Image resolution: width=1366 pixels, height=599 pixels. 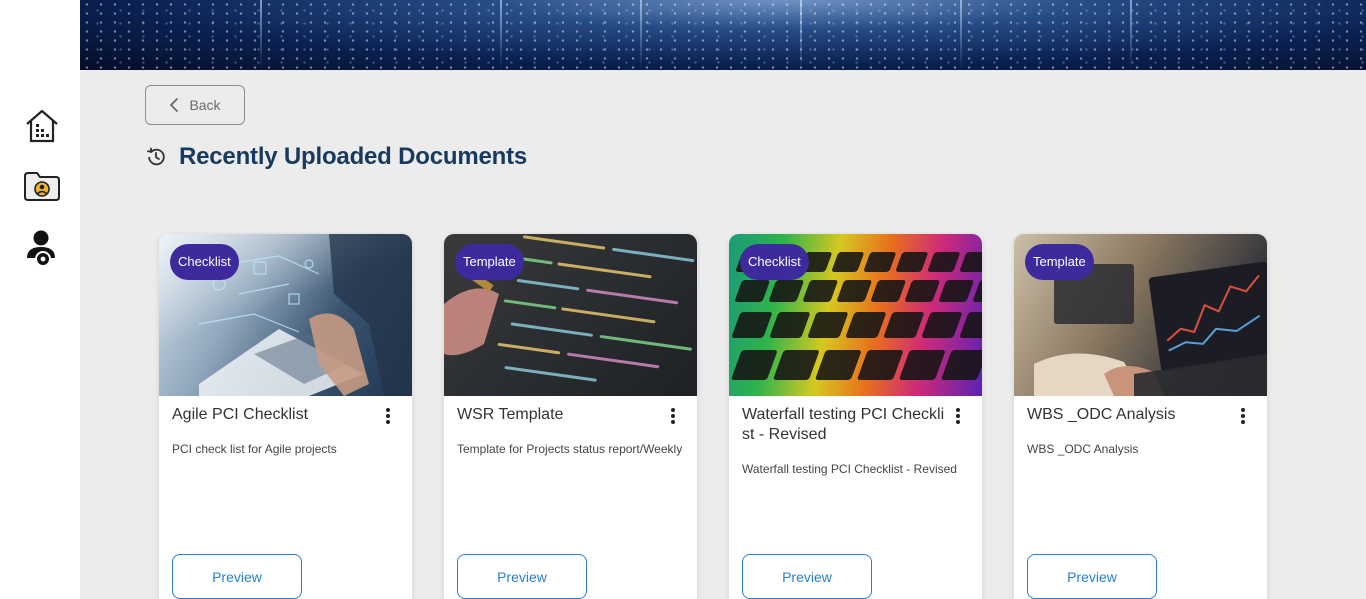 I want to click on page-heading: Recently Uploaded Documents, so click(x=336, y=157).